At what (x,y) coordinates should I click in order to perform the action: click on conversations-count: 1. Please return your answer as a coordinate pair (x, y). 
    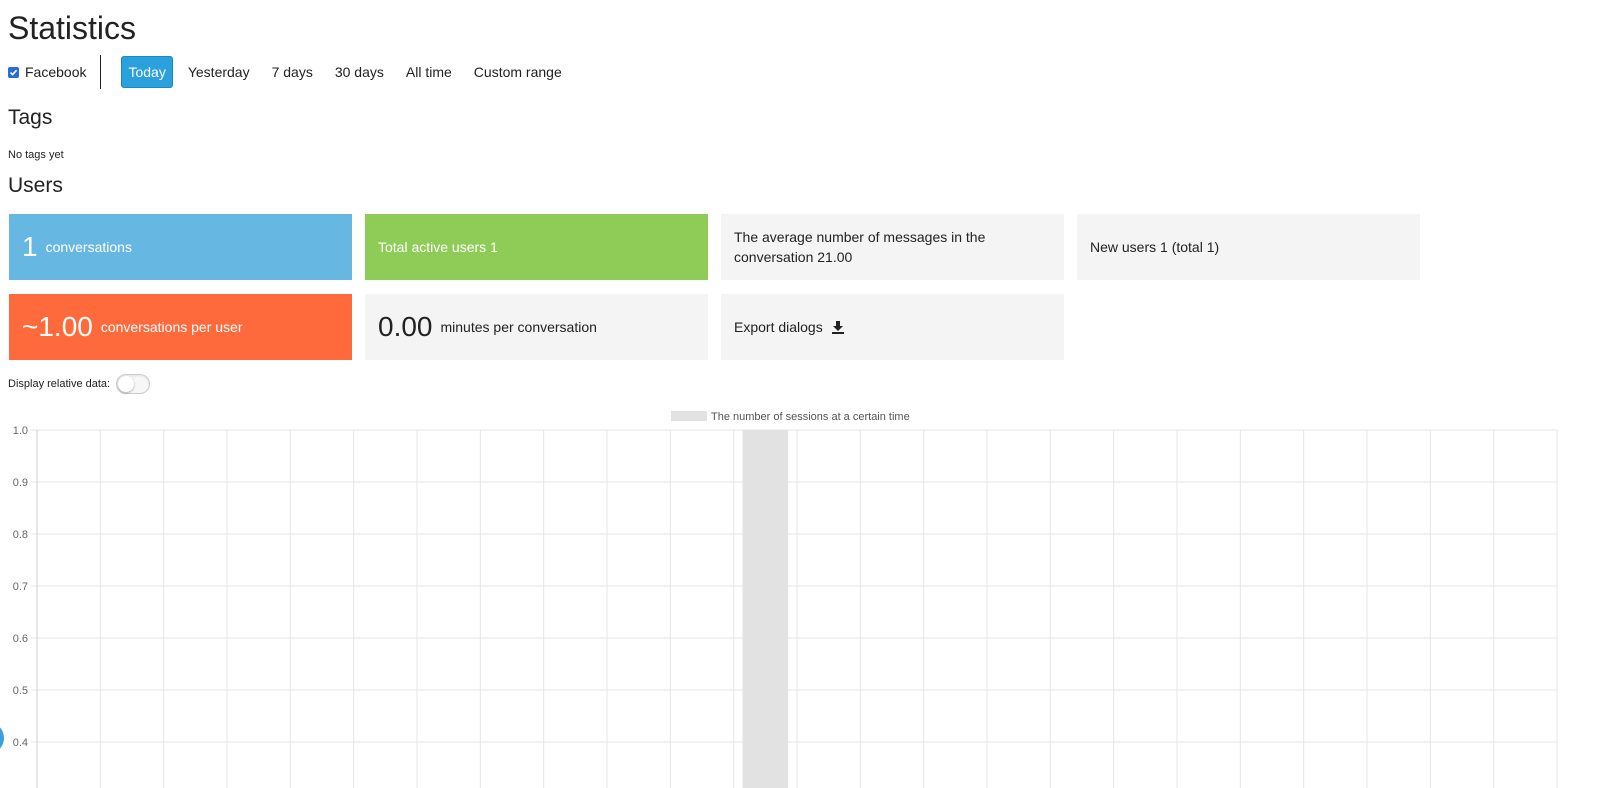
    Looking at the image, I should click on (30, 246).